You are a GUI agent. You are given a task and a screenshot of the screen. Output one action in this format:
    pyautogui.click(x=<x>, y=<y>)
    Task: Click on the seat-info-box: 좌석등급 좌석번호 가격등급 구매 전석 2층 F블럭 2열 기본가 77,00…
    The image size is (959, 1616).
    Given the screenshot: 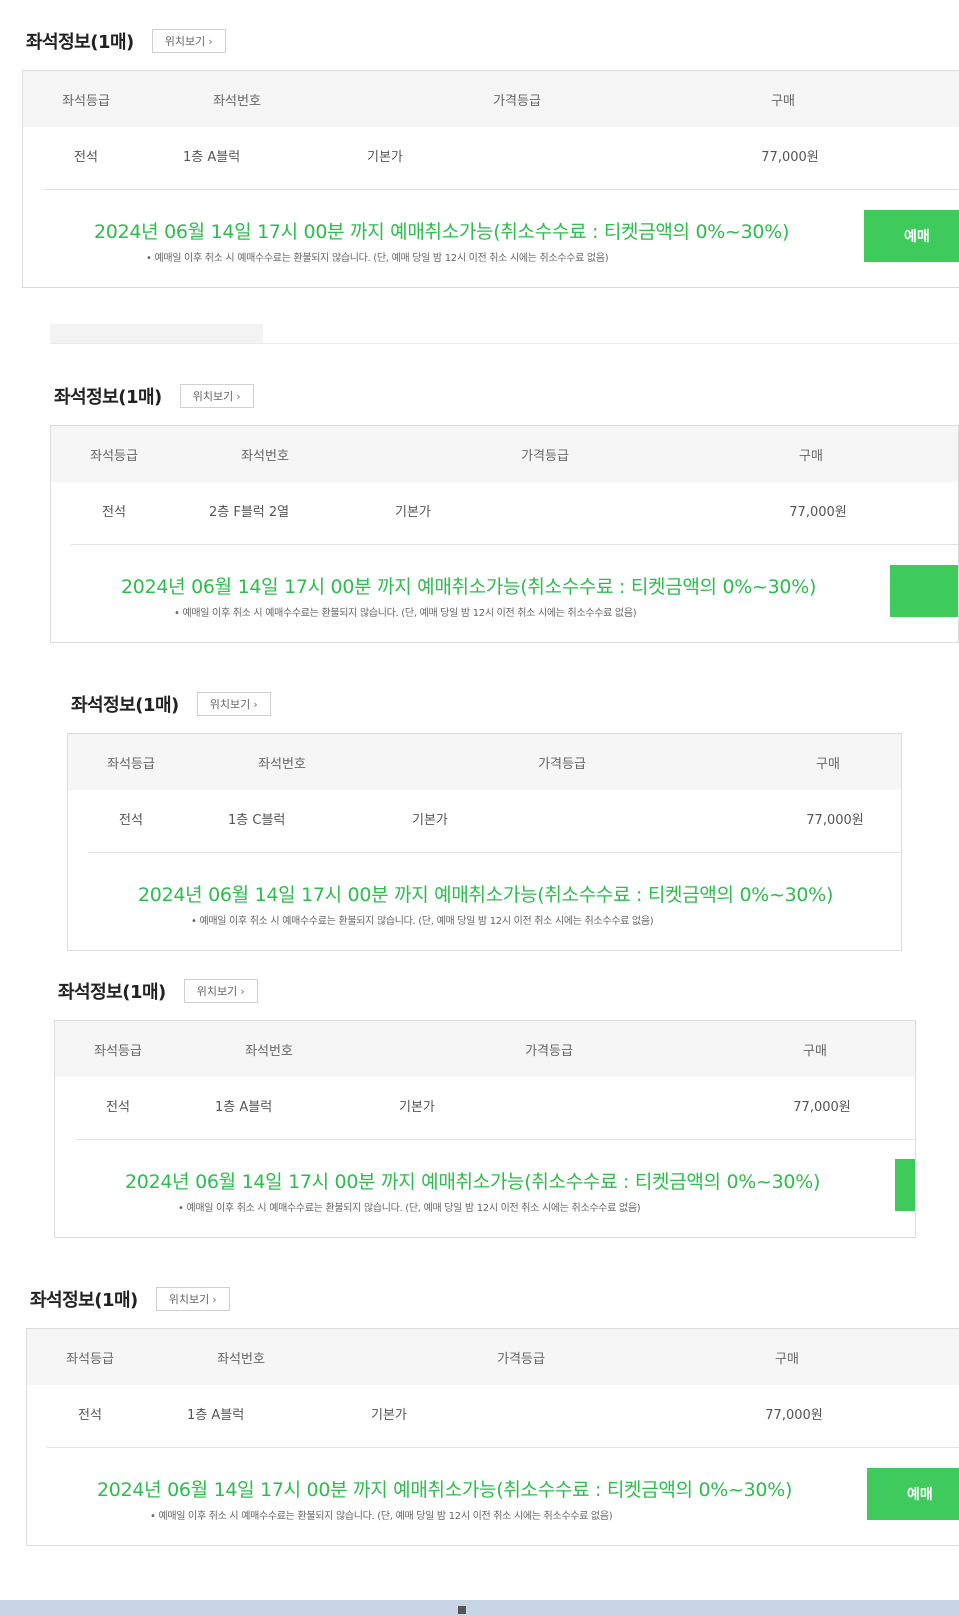 What is the action you would take?
    pyautogui.click(x=504, y=534)
    